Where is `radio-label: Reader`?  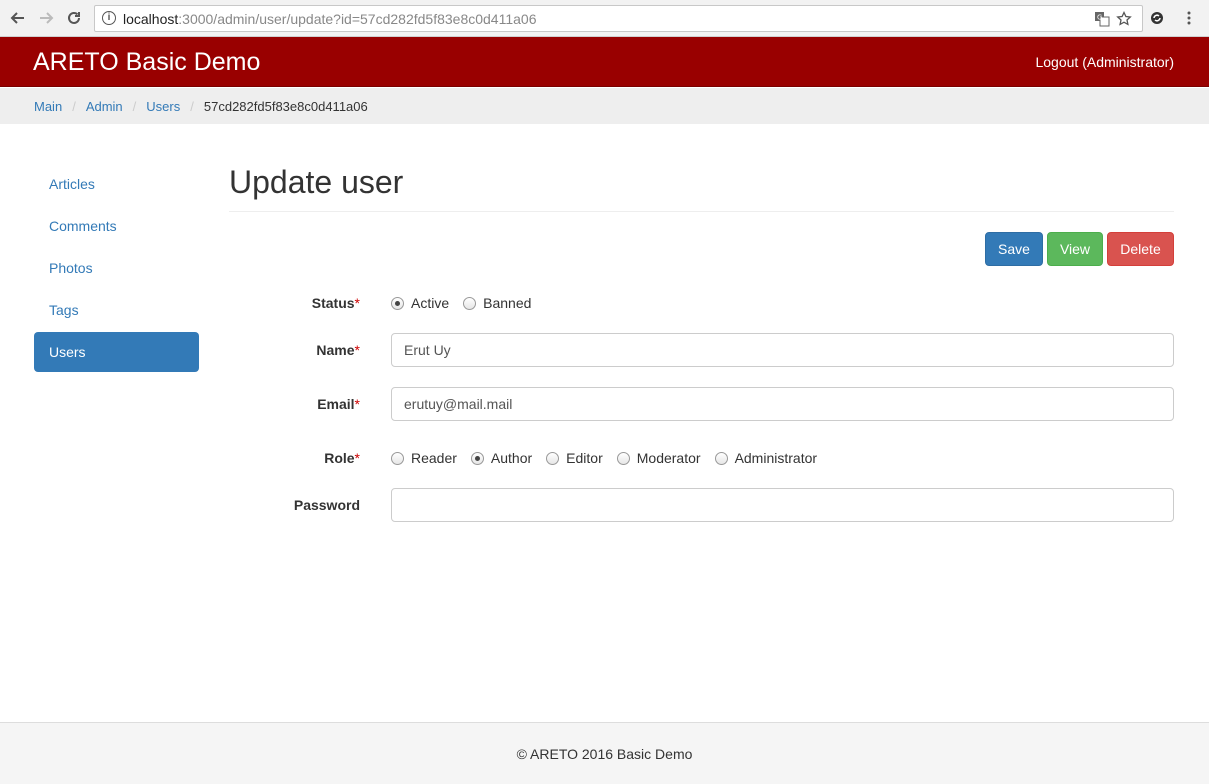
radio-label: Reader is located at coordinates (434, 458).